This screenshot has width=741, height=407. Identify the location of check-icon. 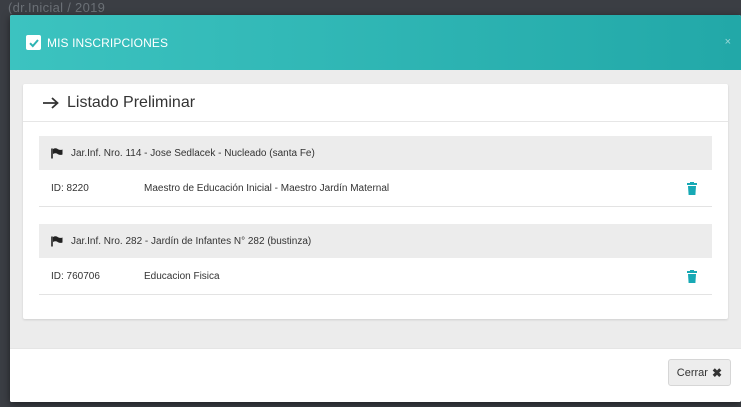
(33, 42).